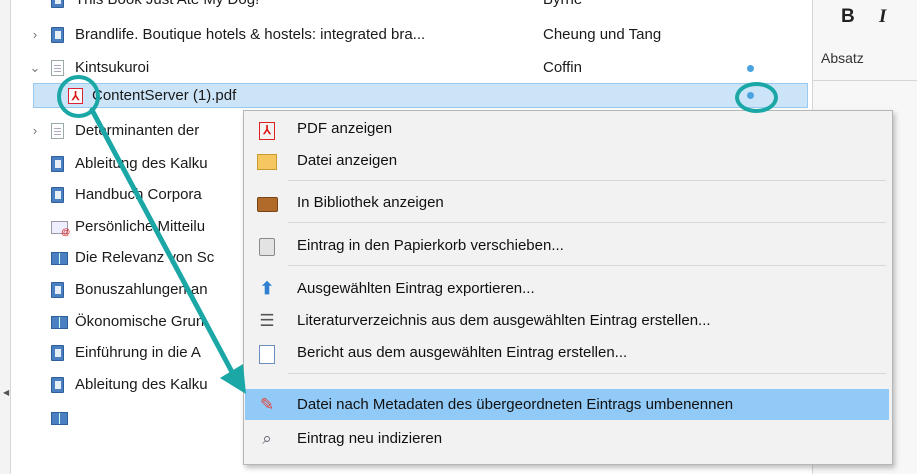 Image resolution: width=917 pixels, height=474 pixels. Describe the element at coordinates (562, 67) in the screenshot. I see `item-creator: Coffin` at that location.